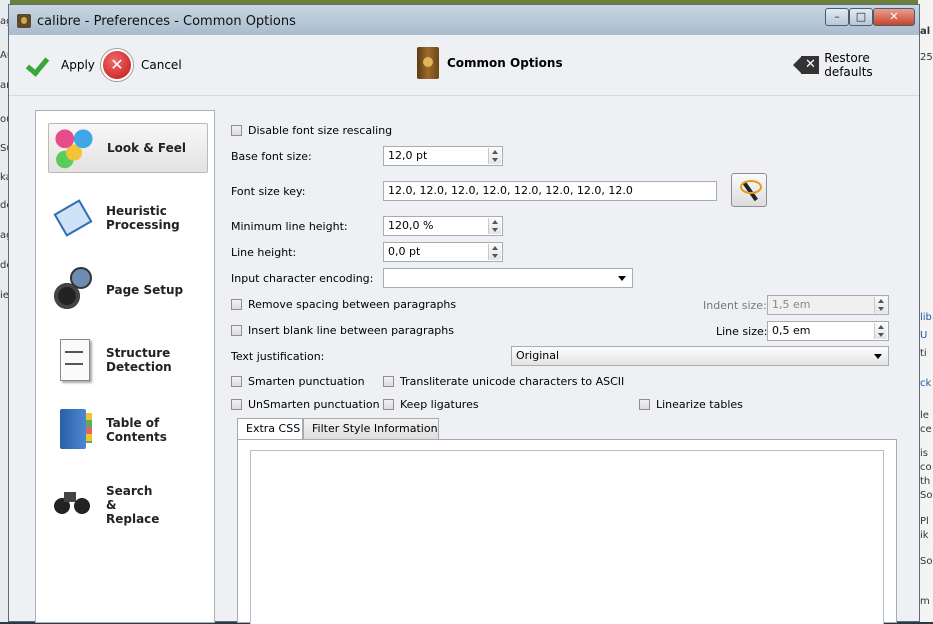  Describe the element at coordinates (925, 481) in the screenshot. I see `bg-fragment: th` at that location.